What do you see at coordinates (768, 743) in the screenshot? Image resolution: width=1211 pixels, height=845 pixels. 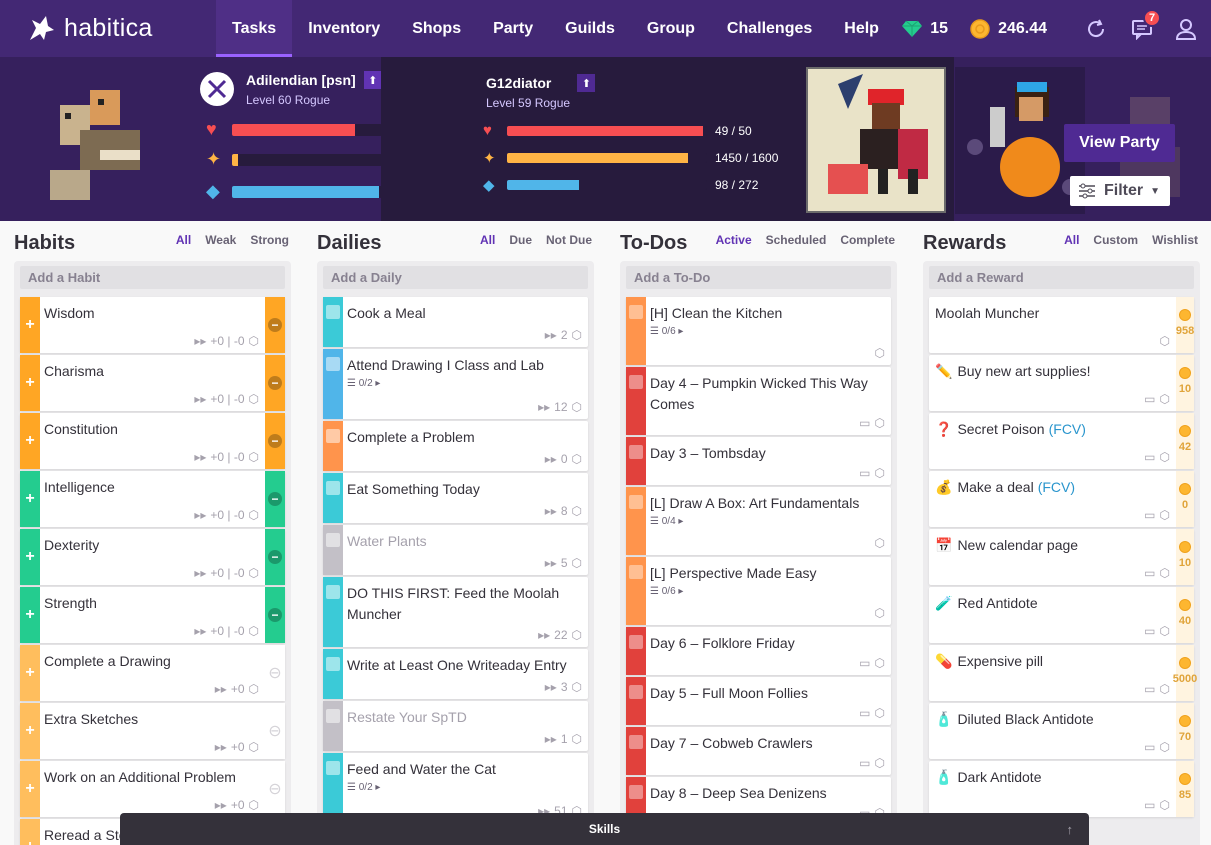 I see `todo-text: Day 7 – Cobweb Crawlers` at bounding box center [768, 743].